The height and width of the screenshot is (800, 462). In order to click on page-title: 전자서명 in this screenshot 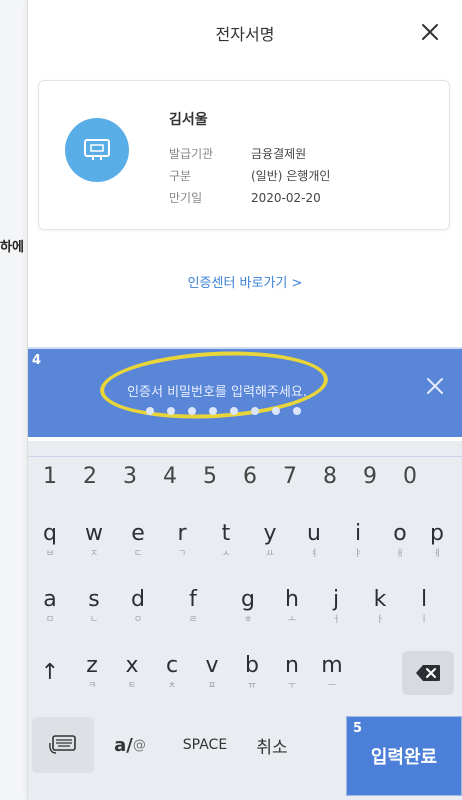, I will do `click(245, 34)`.